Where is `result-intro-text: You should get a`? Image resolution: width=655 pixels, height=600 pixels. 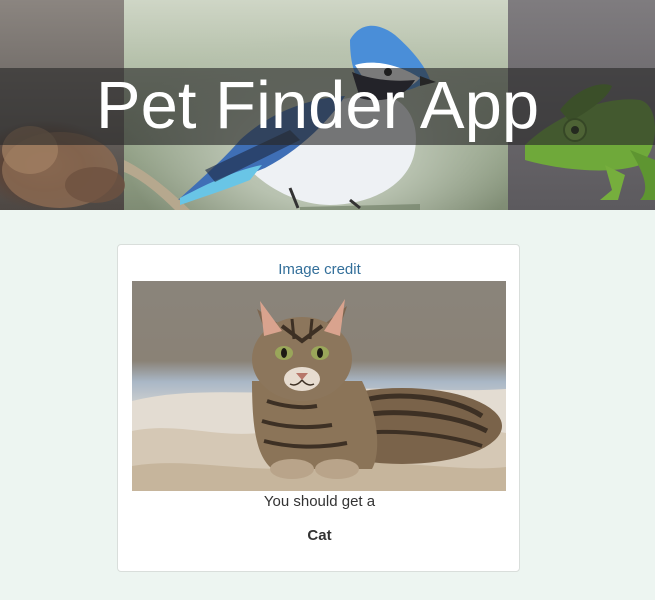 result-intro-text: You should get a is located at coordinates (319, 501).